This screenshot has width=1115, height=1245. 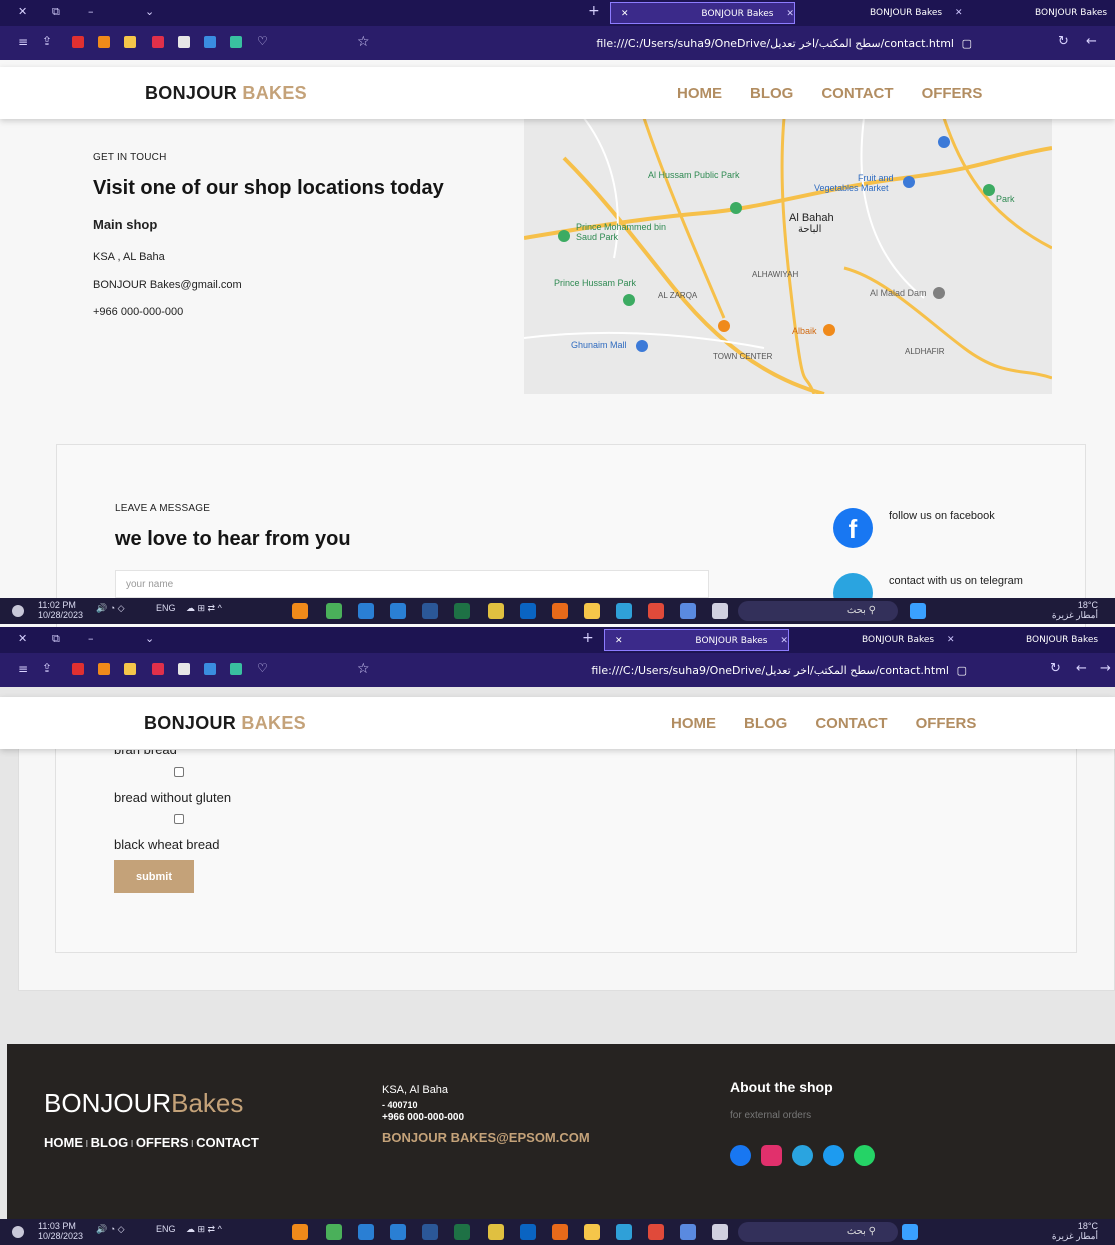 I want to click on menu-icon: ≡, so click(x=23, y=669).